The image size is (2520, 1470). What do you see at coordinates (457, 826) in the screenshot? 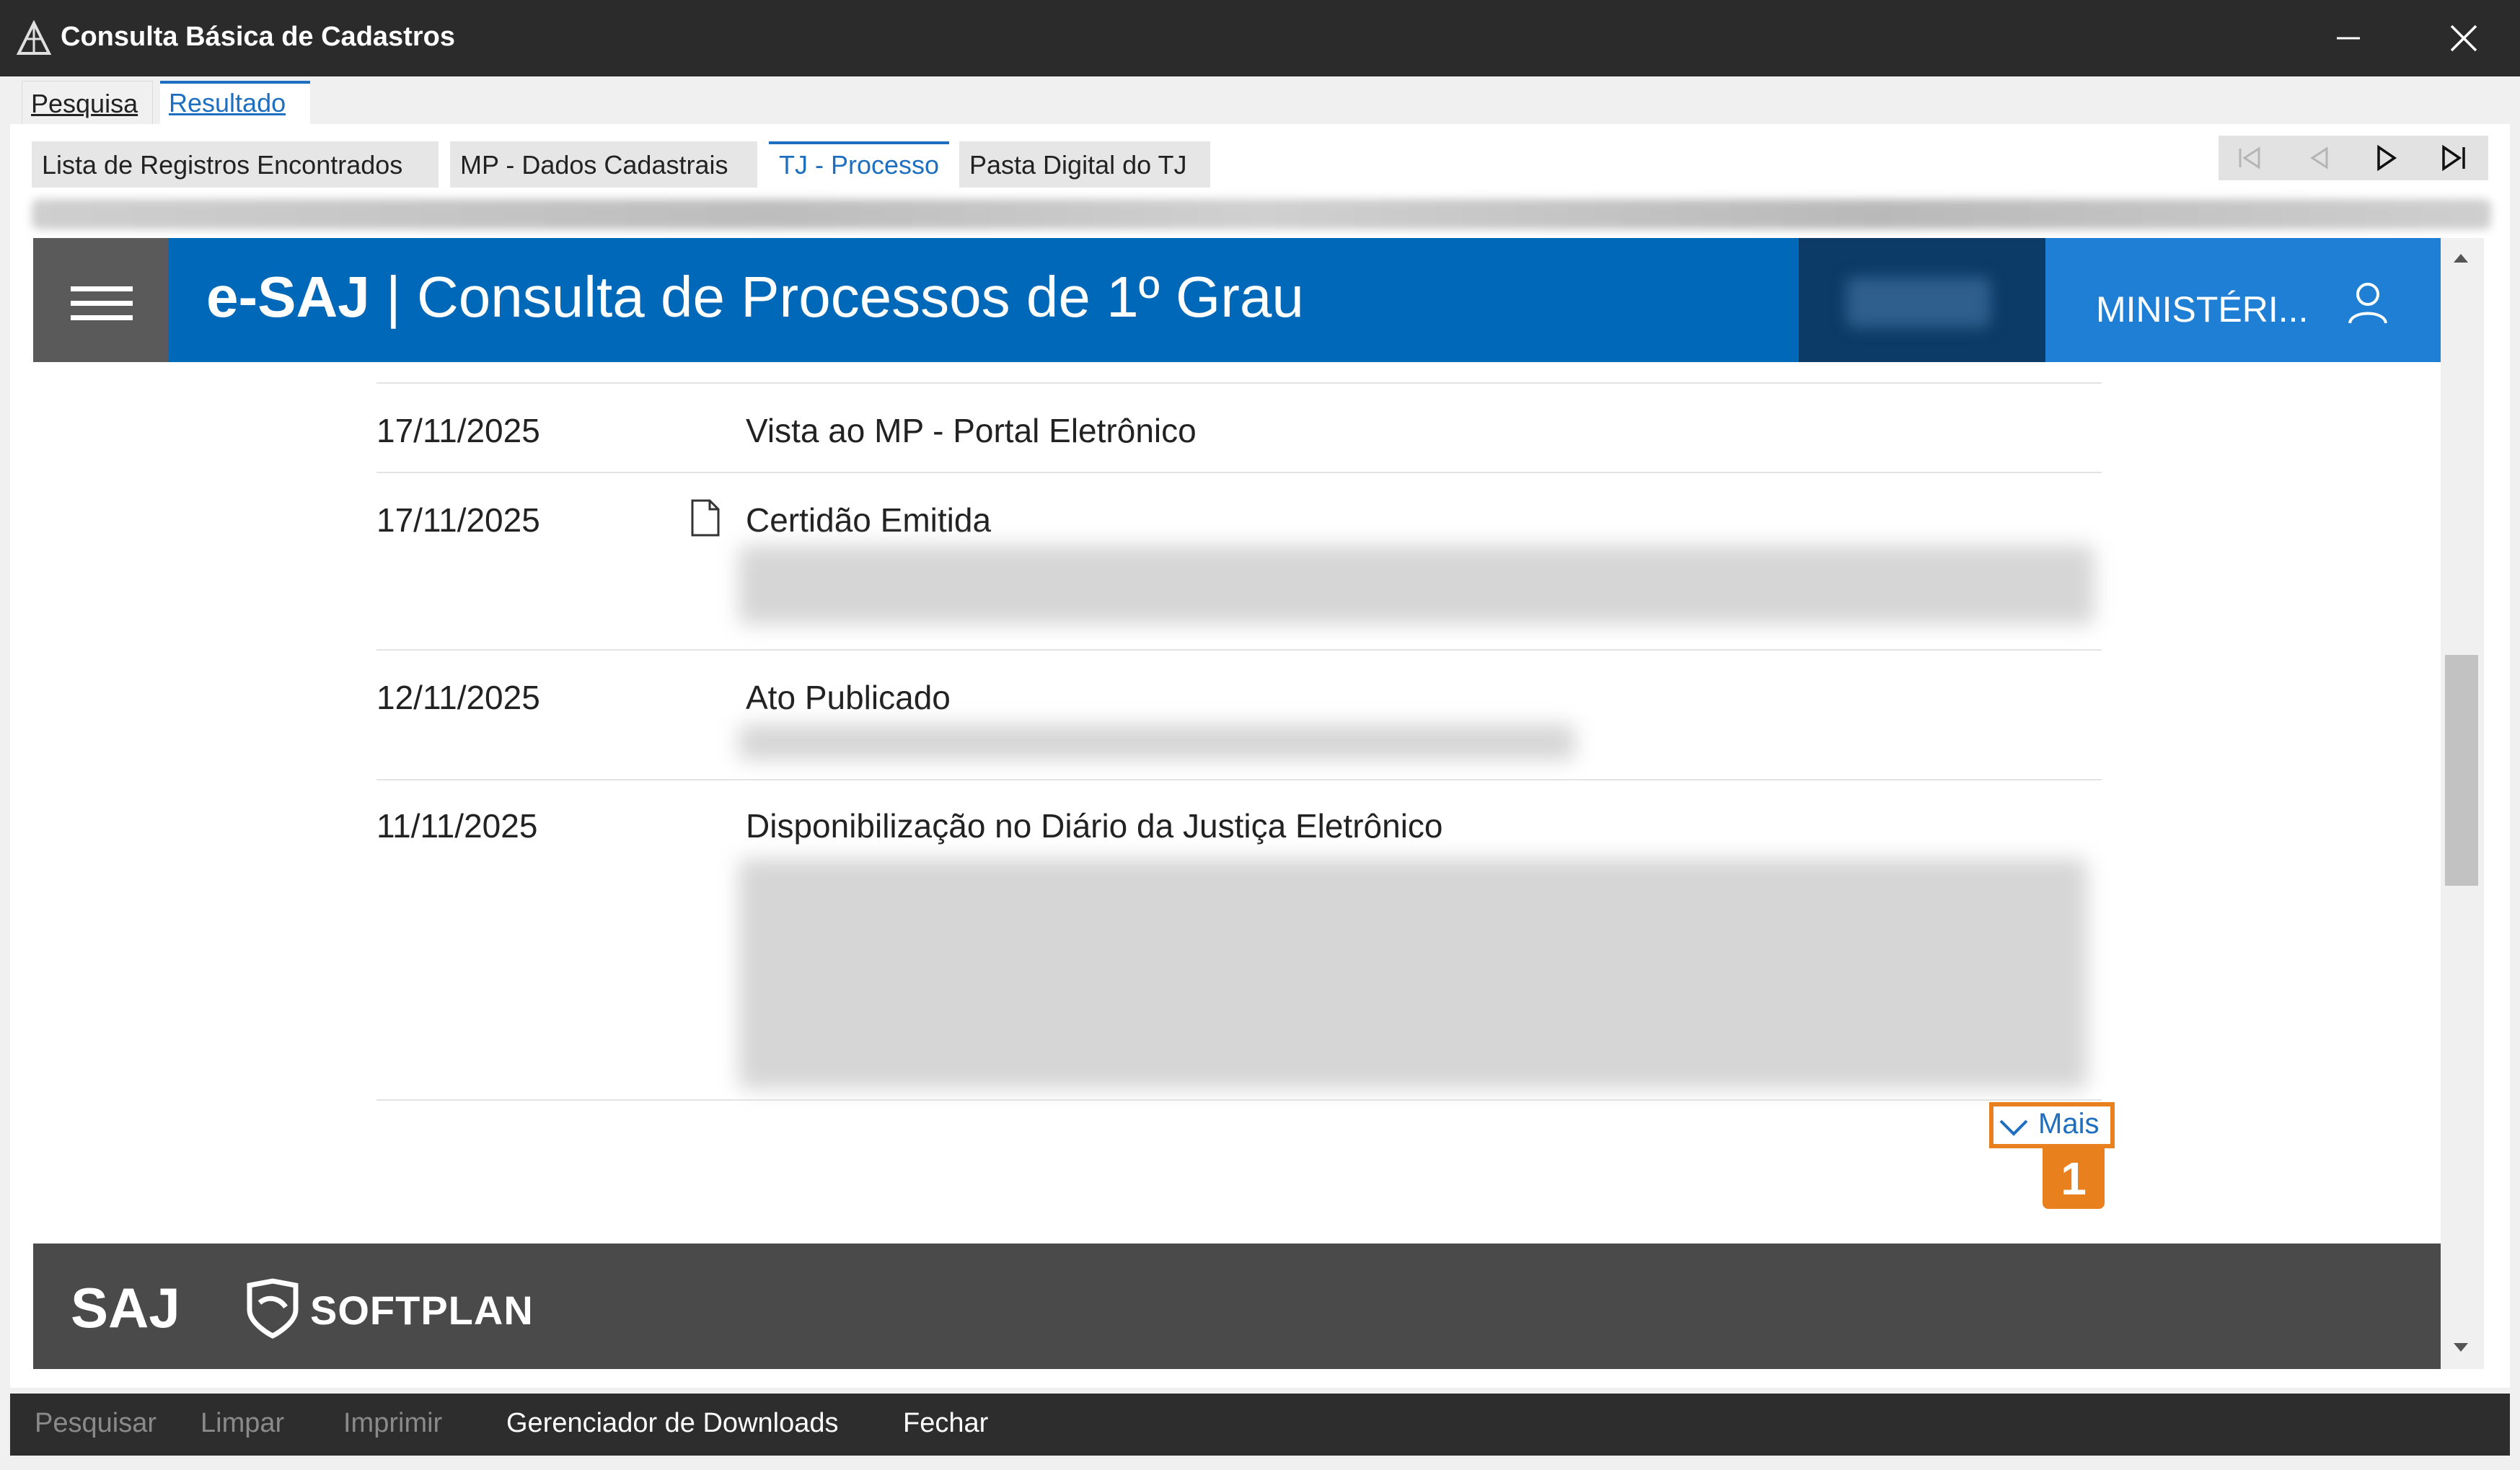
I see `movimentacao-date: 11/11/2025` at bounding box center [457, 826].